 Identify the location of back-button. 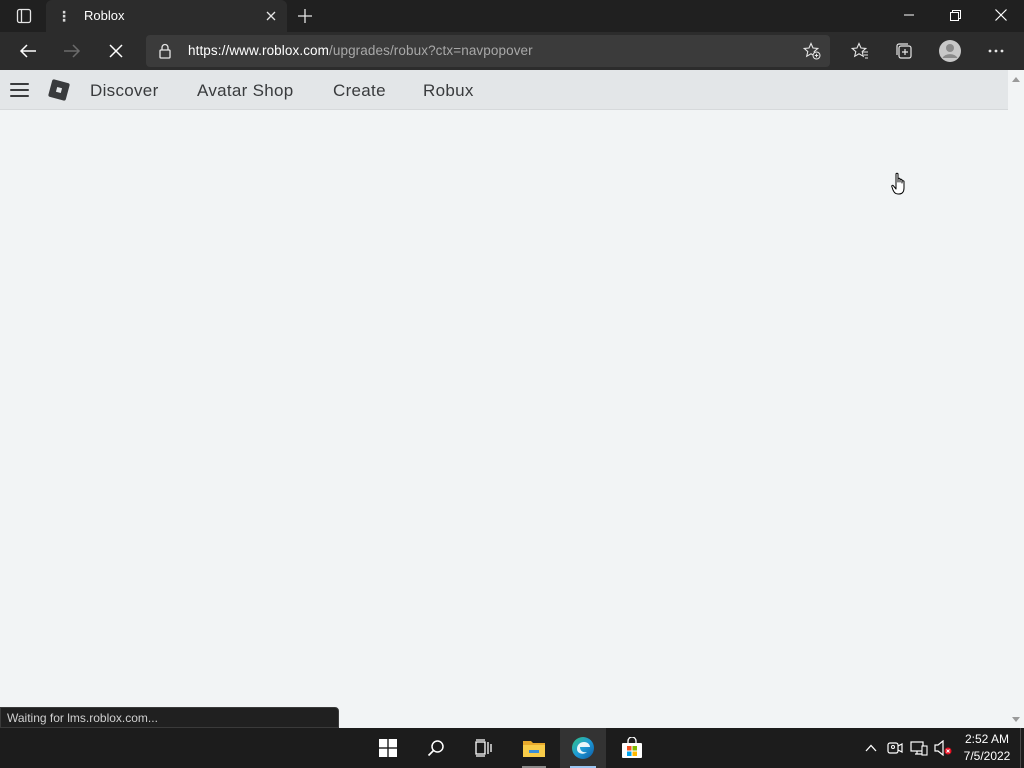
(28, 51).